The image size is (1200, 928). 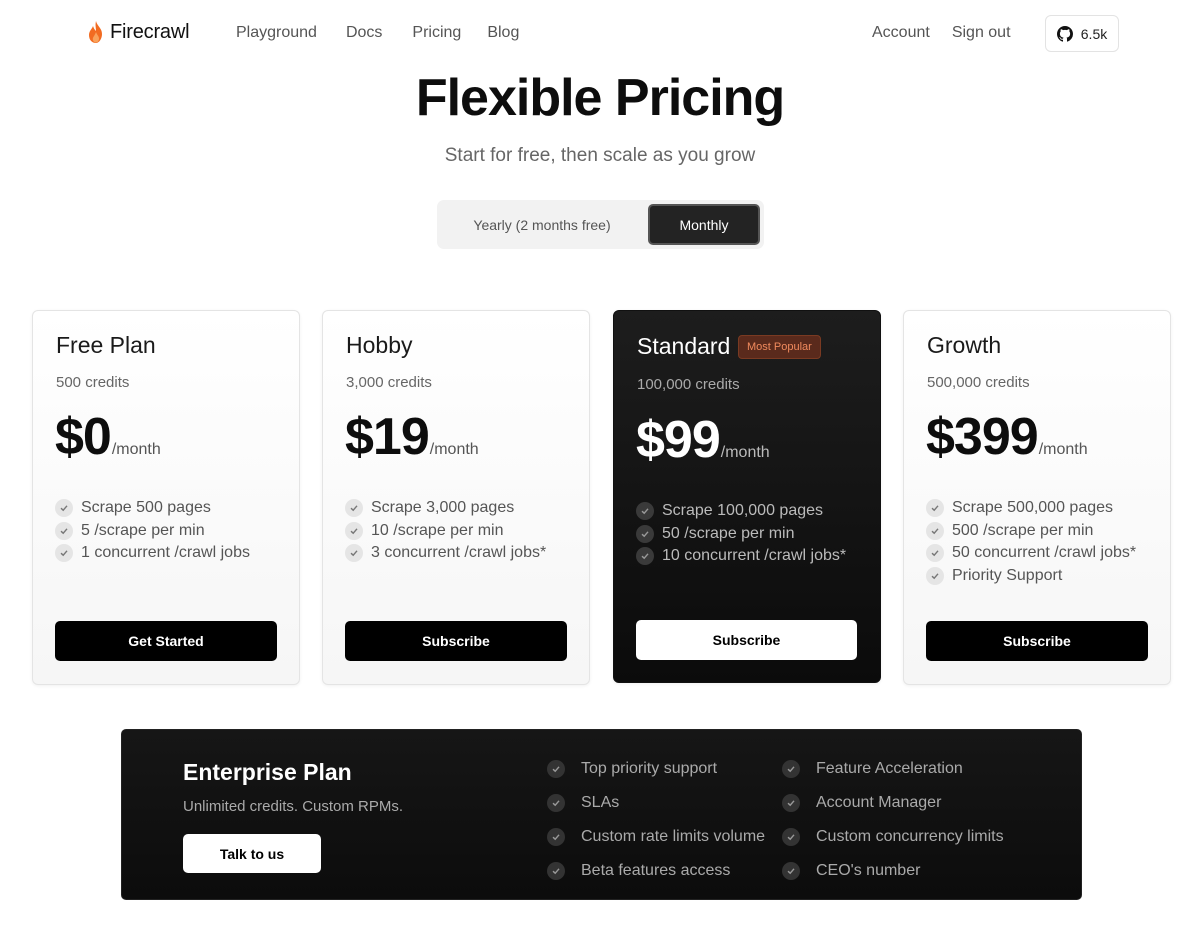 I want to click on feature-text: 50 concurrent /crawl jobs*, so click(x=1044, y=553).